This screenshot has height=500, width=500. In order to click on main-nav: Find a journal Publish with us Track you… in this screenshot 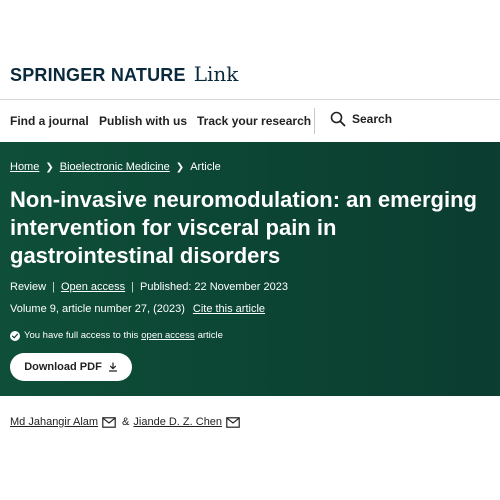, I will do `click(250, 121)`.